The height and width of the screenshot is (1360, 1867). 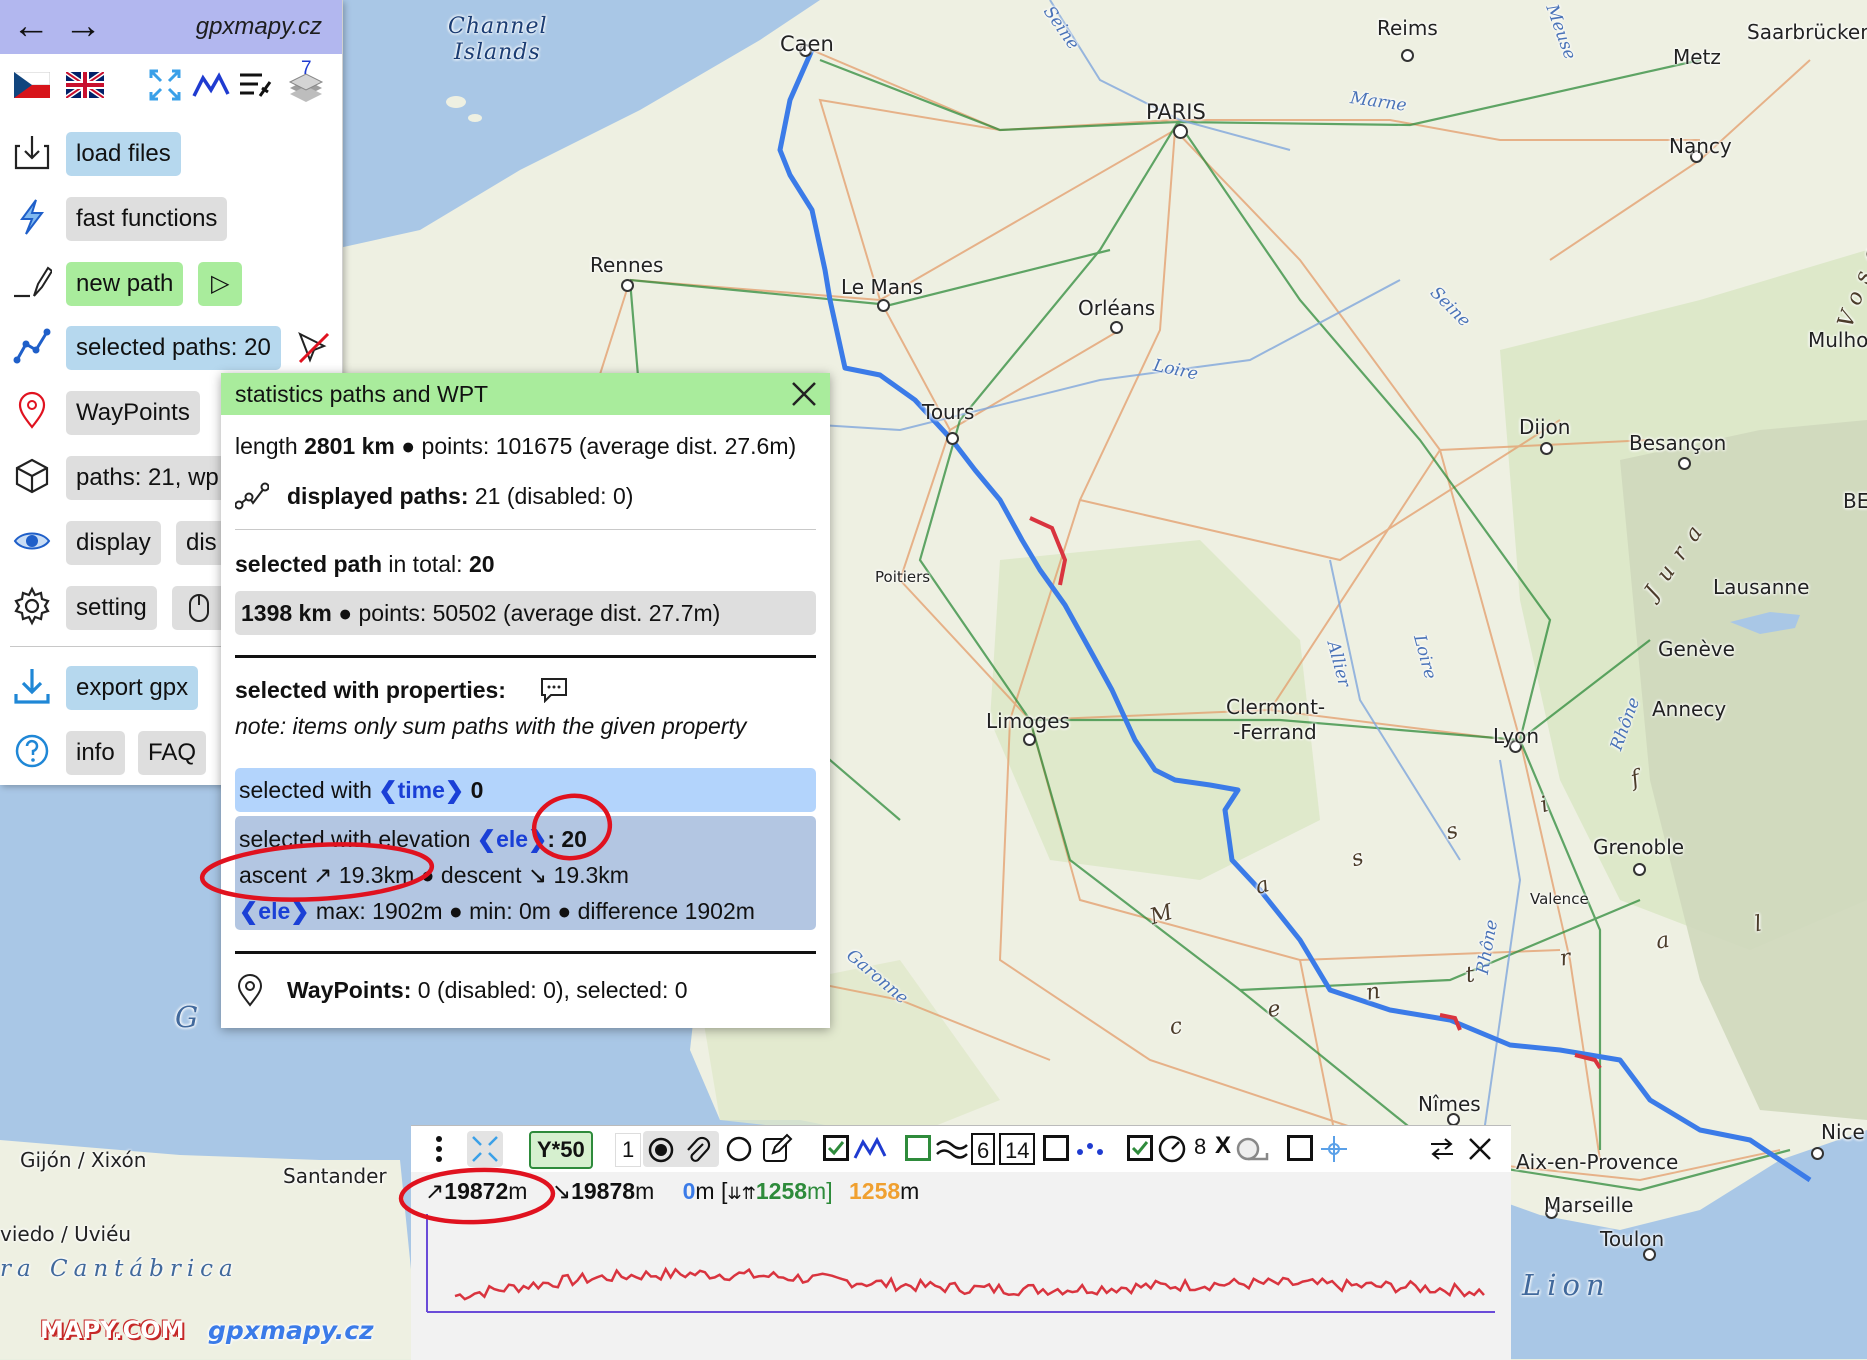 What do you see at coordinates (199, 608) in the screenshot?
I see `mouse-button` at bounding box center [199, 608].